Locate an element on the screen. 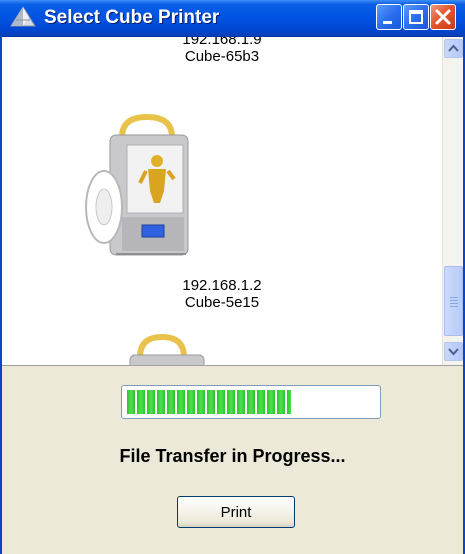 The image size is (465, 554). panel-divider is located at coordinates (232, 365).